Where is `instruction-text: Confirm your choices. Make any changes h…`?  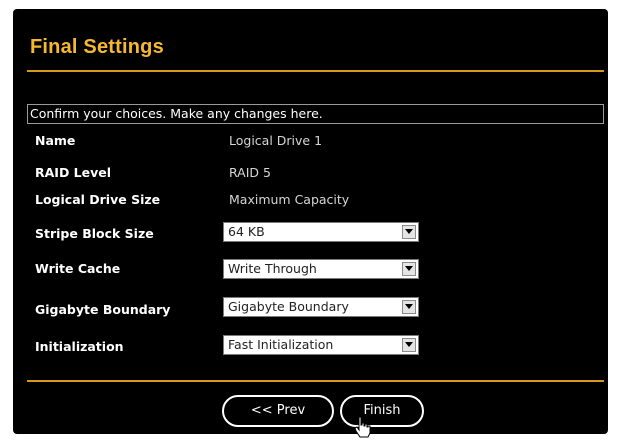
instruction-text: Confirm your choices. Make any changes h… is located at coordinates (315, 114).